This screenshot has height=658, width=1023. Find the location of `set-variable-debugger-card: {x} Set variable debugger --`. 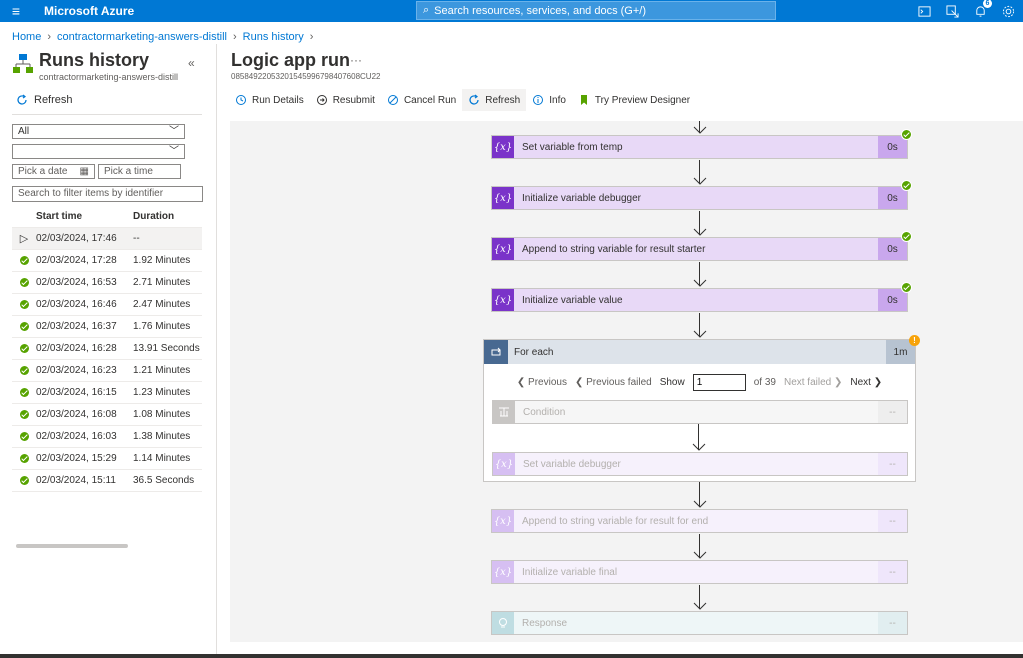

set-variable-debugger-card: {x} Set variable debugger -- is located at coordinates (700, 464).